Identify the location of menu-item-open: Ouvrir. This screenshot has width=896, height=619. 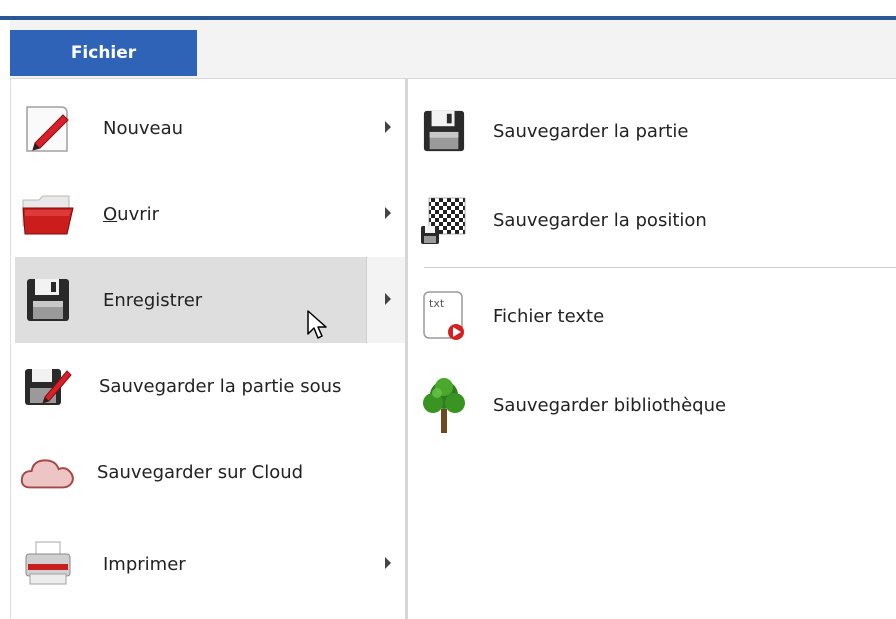
(210, 214).